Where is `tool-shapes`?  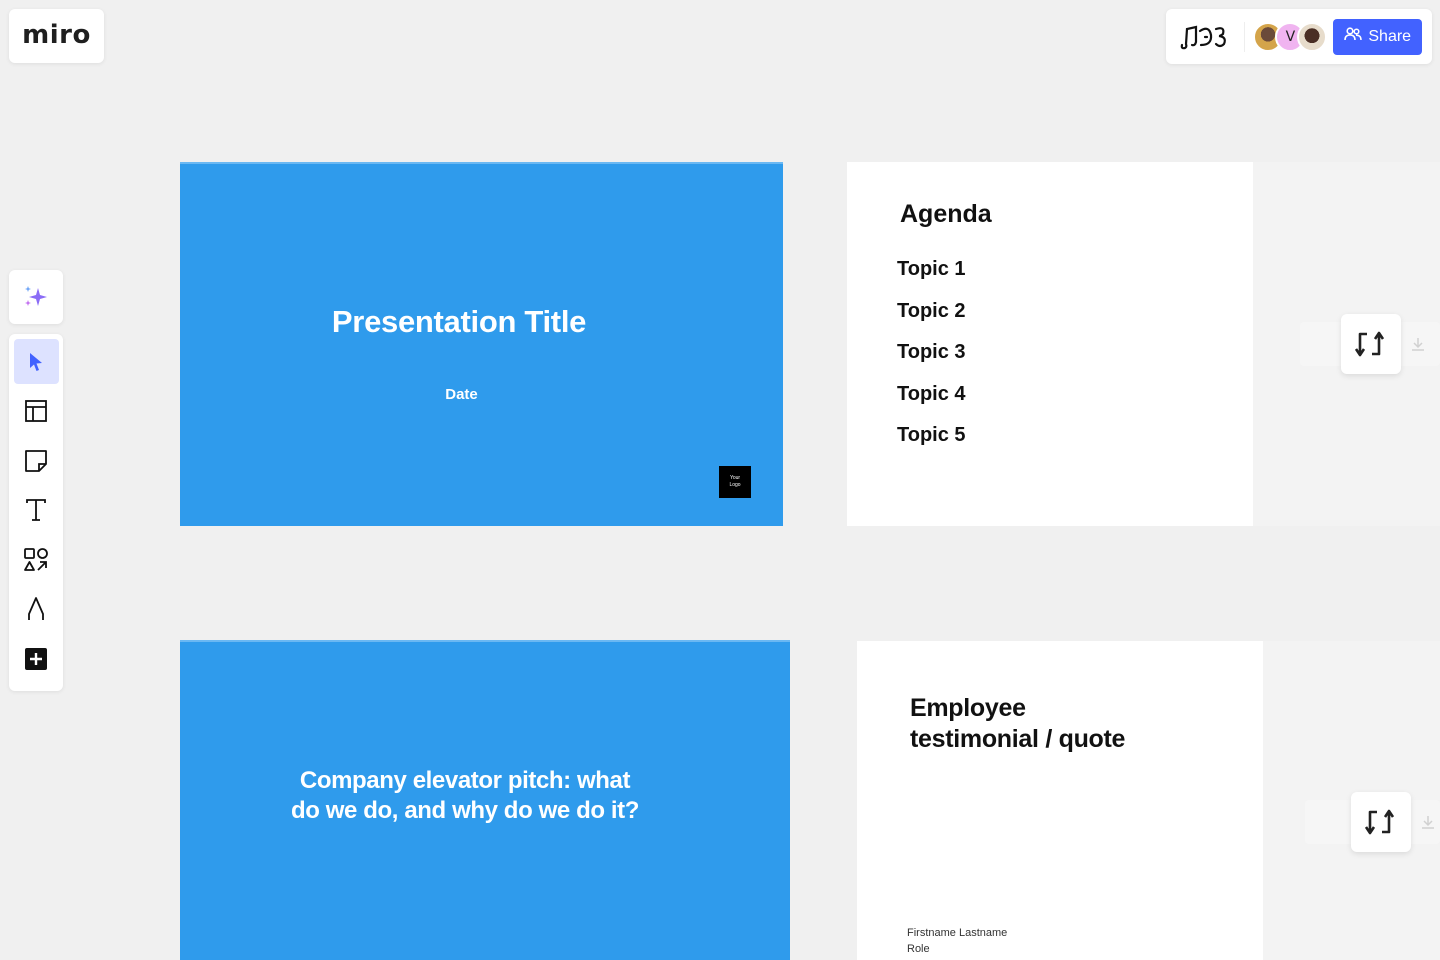 tool-shapes is located at coordinates (36, 559).